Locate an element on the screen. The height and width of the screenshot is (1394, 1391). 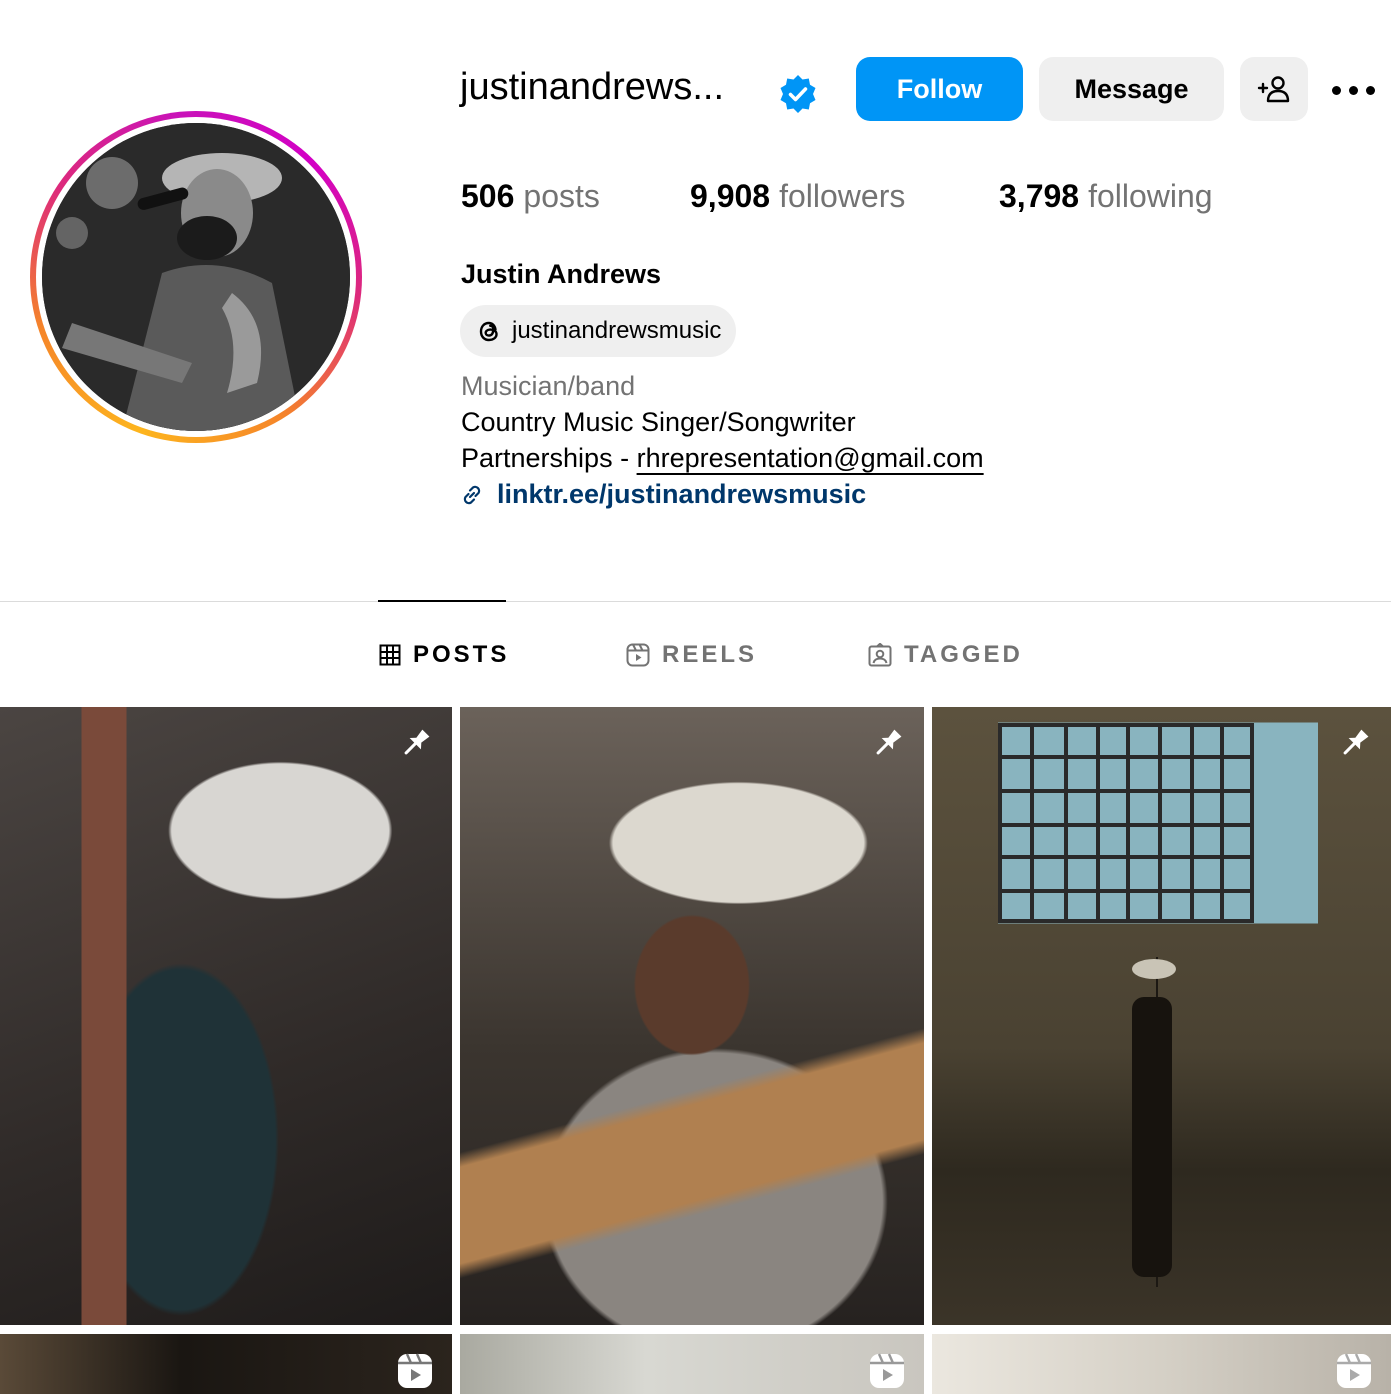
following-label: following is located at coordinates (1150, 196).